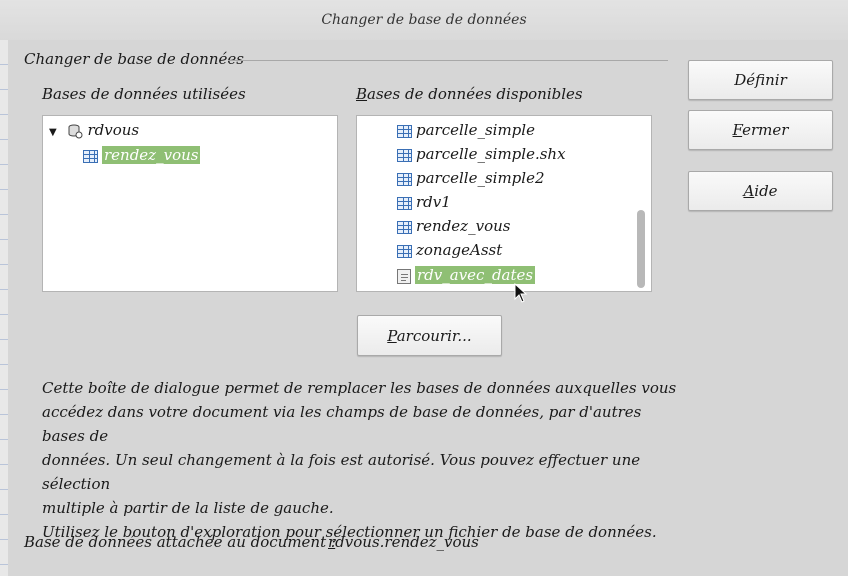 The image size is (848, 576). What do you see at coordinates (481, 154) in the screenshot?
I see `list-item: parcelle_simple.shx` at bounding box center [481, 154].